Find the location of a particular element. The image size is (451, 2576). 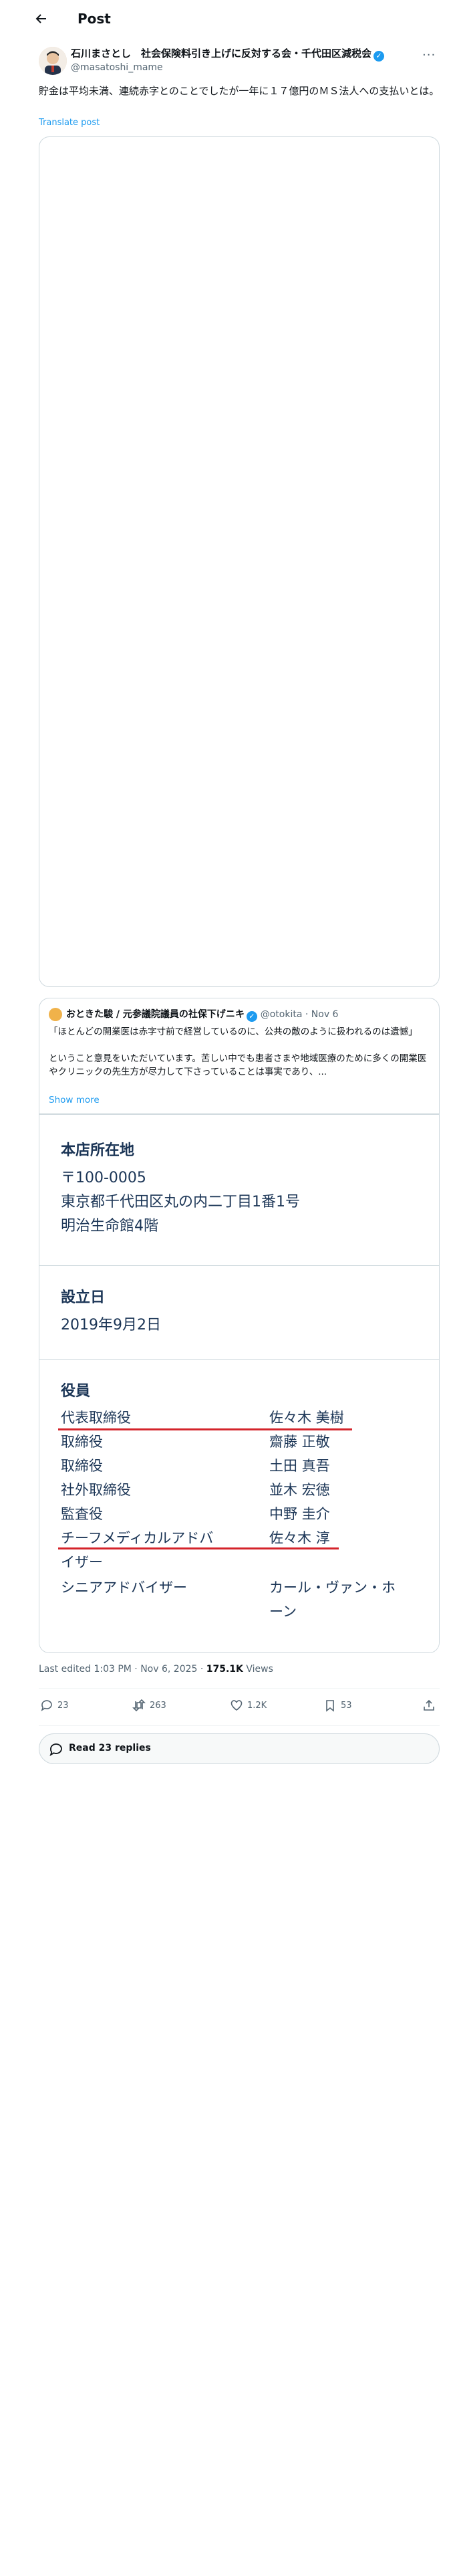

bookmark-count: 53 is located at coordinates (346, 1705).